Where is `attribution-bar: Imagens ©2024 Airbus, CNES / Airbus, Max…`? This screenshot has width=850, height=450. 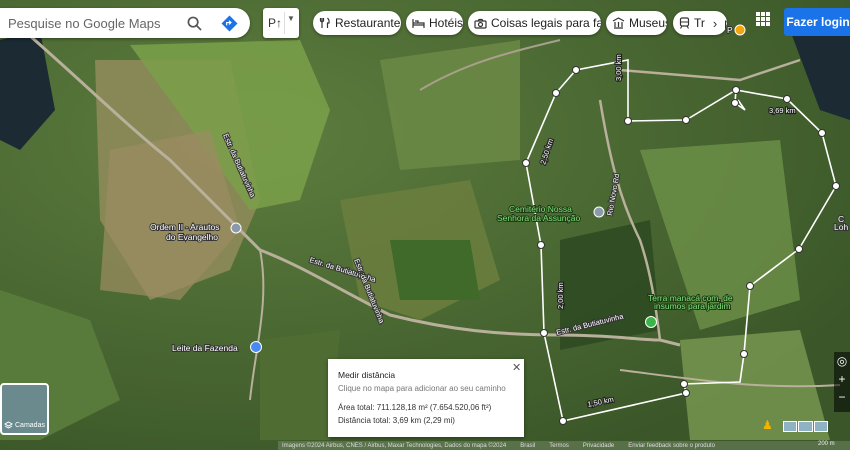 attribution-bar: Imagens ©2024 Airbus, CNES / Airbus, Max… is located at coordinates (564, 445).